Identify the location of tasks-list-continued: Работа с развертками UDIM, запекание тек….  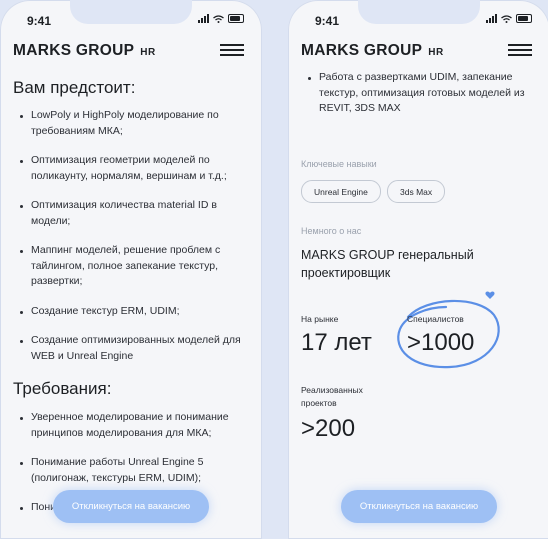
(417, 100).